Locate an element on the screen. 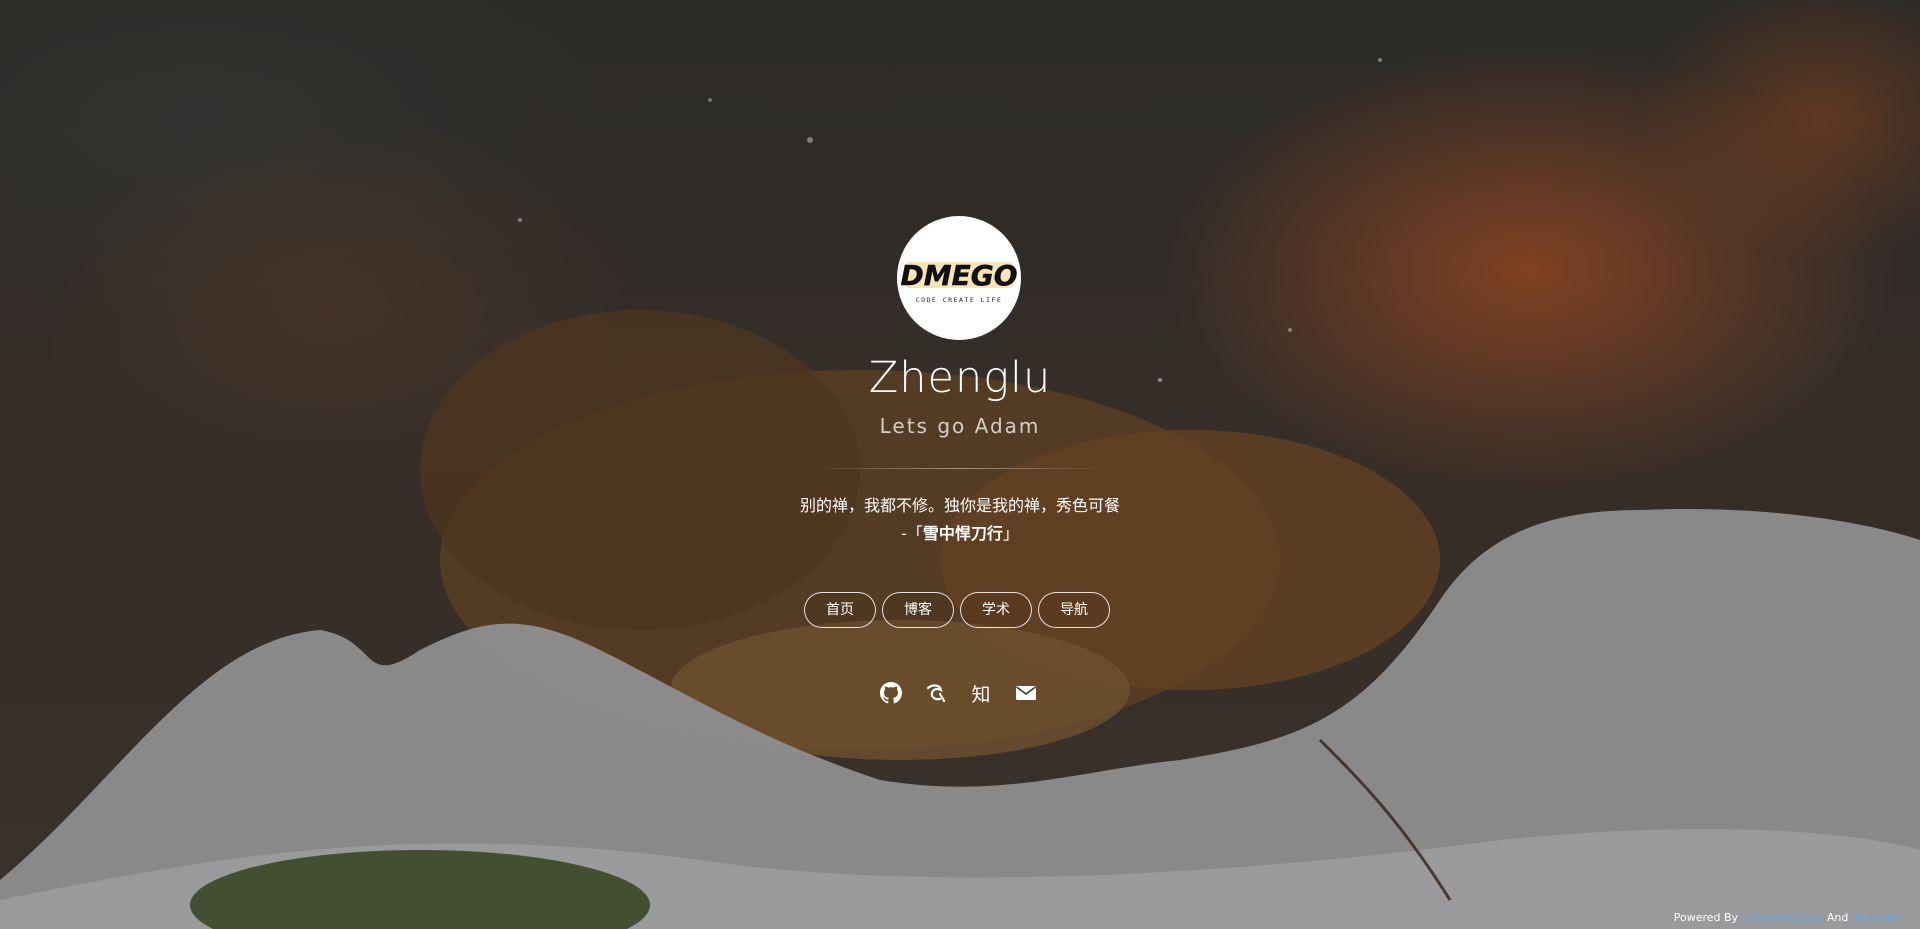 The height and width of the screenshot is (929, 1920). profile-name: Zhenglu is located at coordinates (960, 378).